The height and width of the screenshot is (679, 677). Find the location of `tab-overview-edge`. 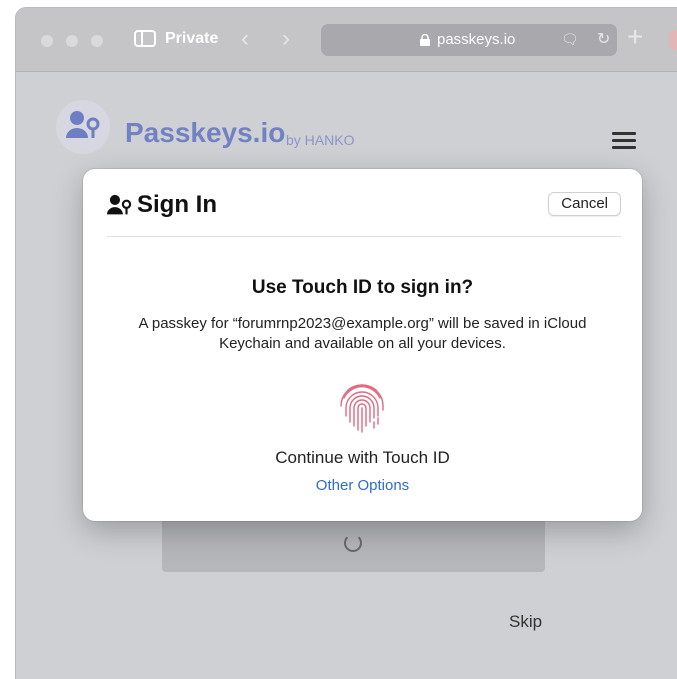

tab-overview-edge is located at coordinates (673, 40).